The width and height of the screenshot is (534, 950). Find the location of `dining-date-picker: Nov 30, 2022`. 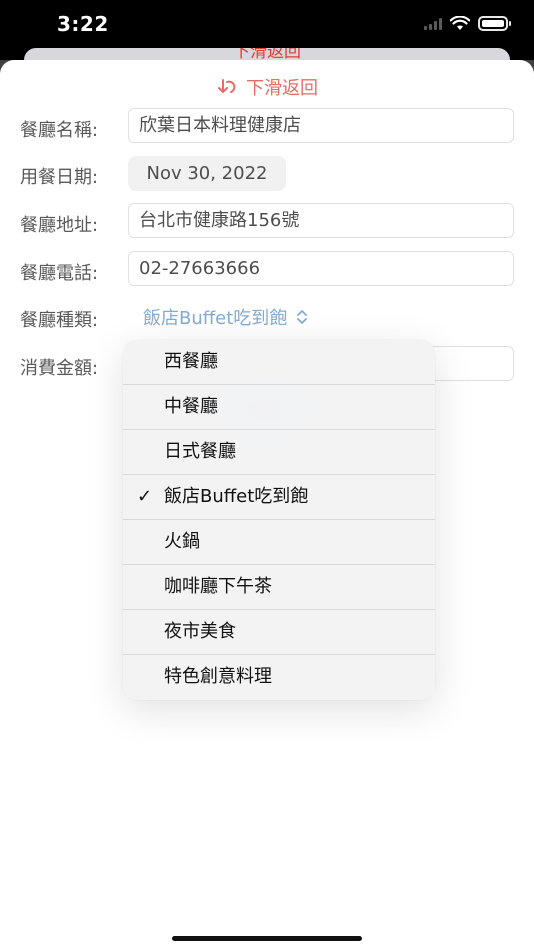

dining-date-picker: Nov 30, 2022 is located at coordinates (207, 173).